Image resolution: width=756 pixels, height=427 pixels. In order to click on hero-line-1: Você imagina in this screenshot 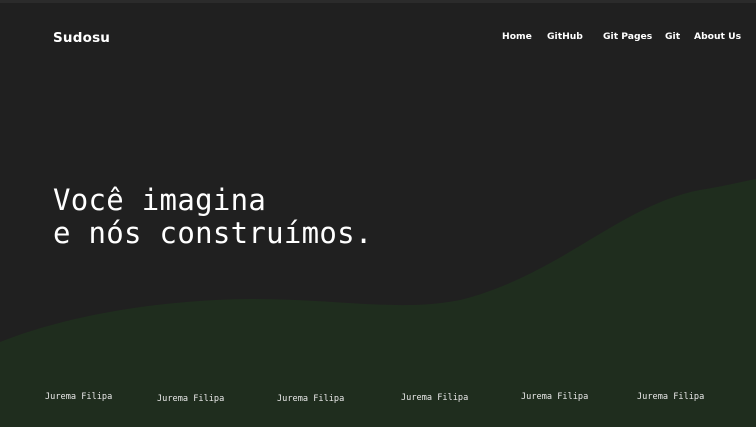, I will do `click(160, 200)`.